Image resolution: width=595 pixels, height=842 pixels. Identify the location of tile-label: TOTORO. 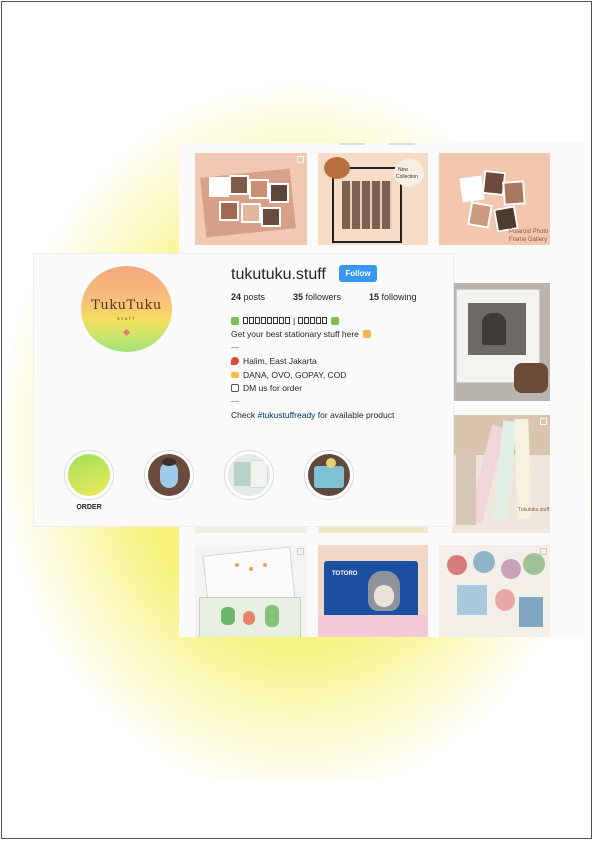
(345, 574).